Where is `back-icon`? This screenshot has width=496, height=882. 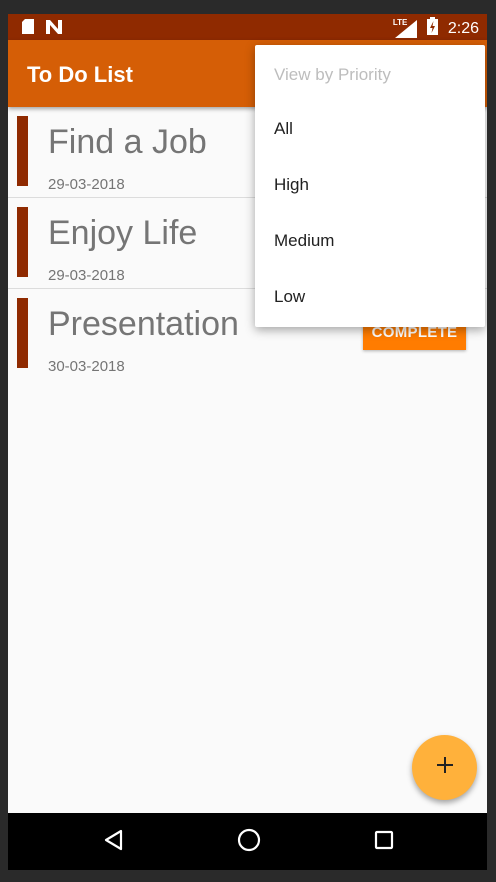 back-icon is located at coordinates (113, 842).